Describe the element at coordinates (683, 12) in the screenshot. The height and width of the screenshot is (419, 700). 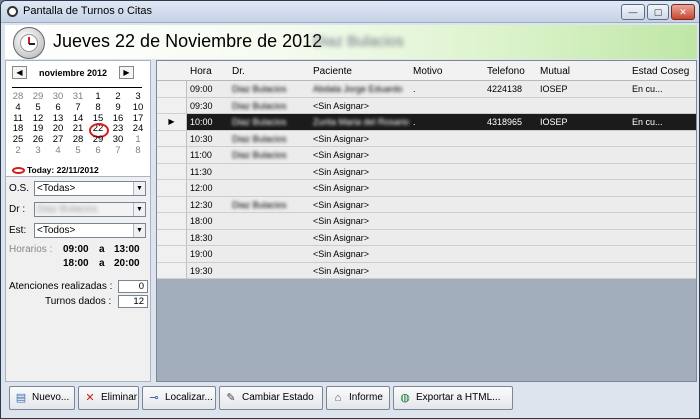
I see `close-button: ✕` at that location.